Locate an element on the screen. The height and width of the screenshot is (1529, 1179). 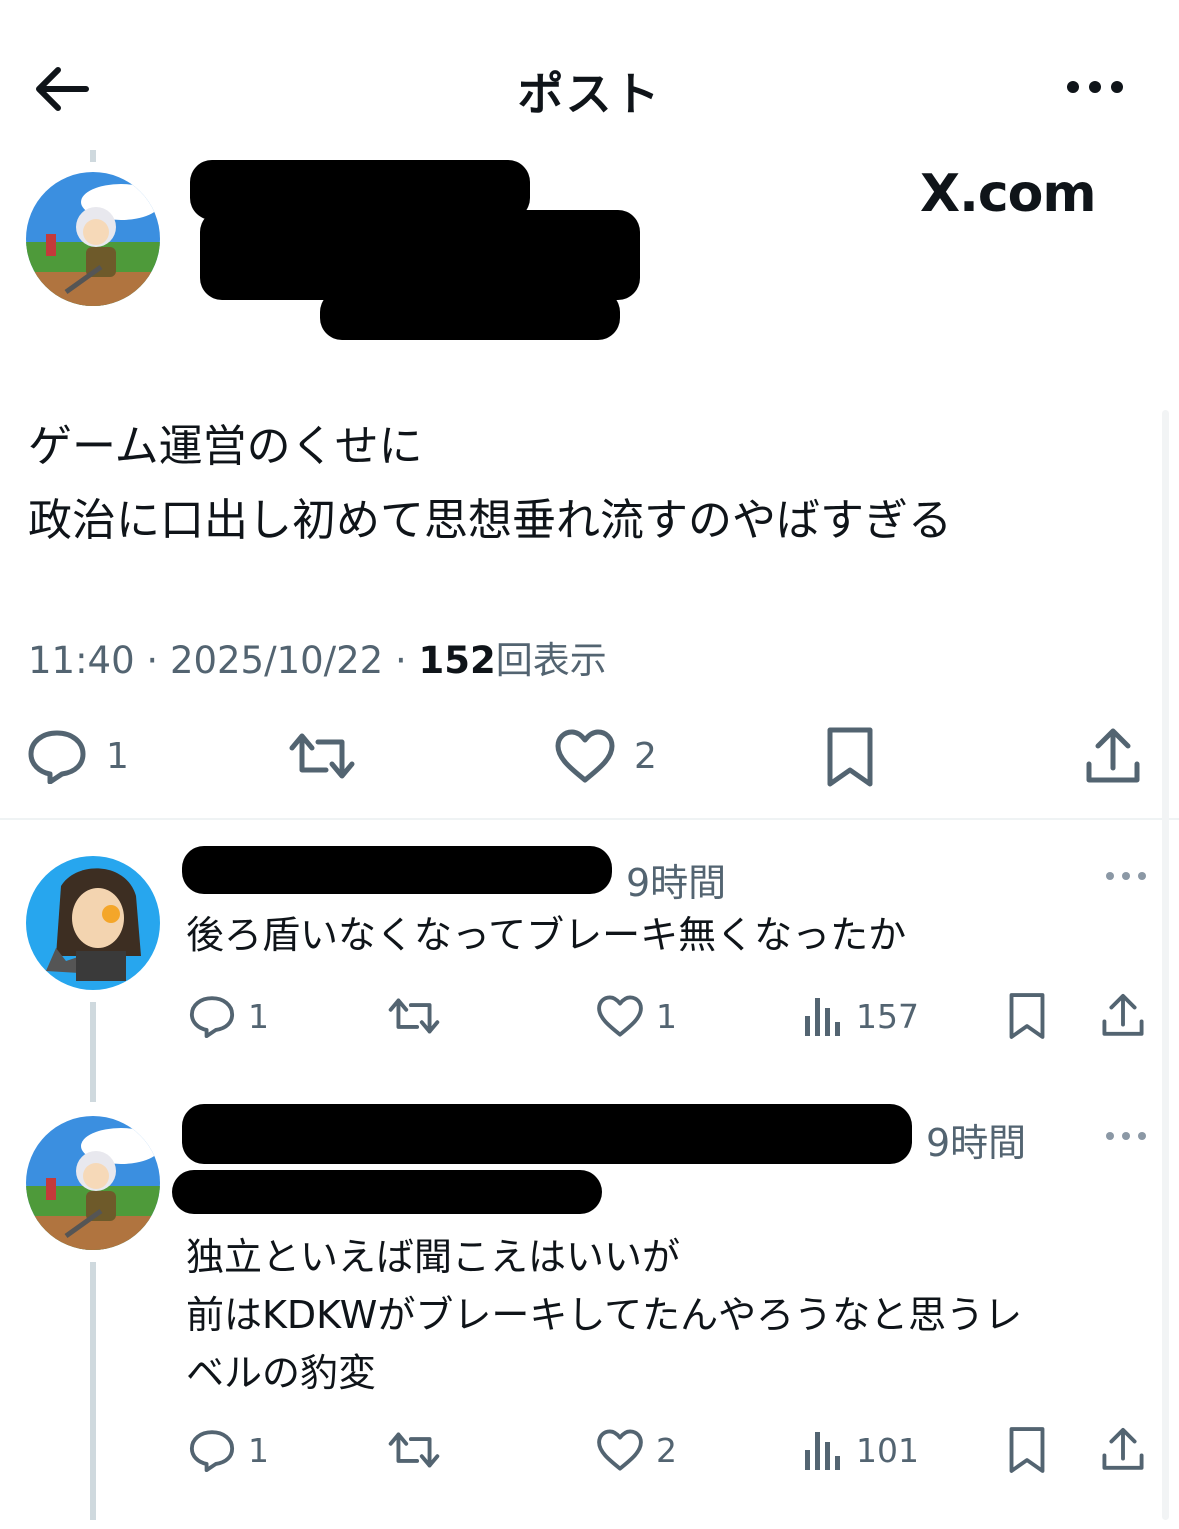
view-label: 回表示 is located at coordinates (551, 660).